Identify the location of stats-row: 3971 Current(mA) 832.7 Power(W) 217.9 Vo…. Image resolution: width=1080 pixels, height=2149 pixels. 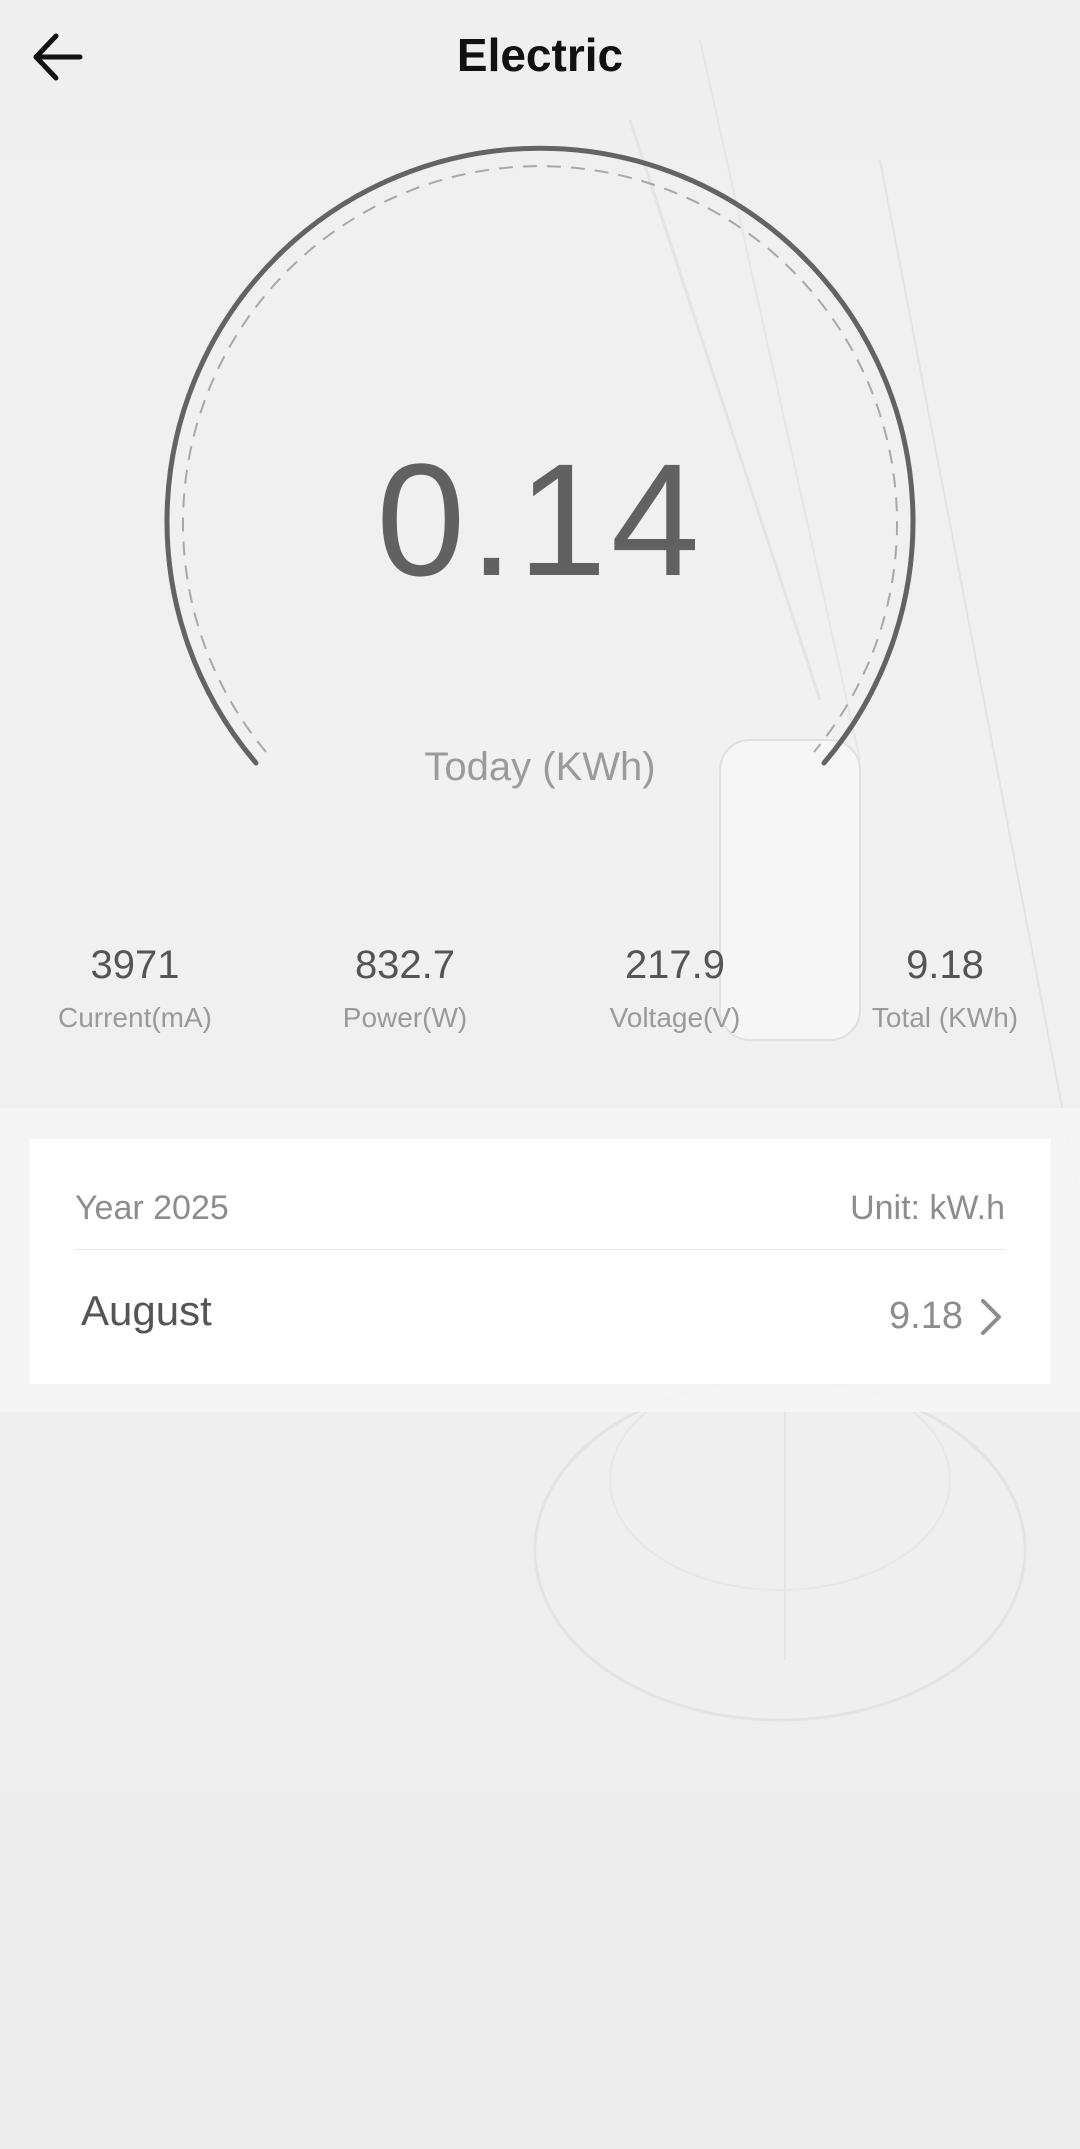
(540, 995).